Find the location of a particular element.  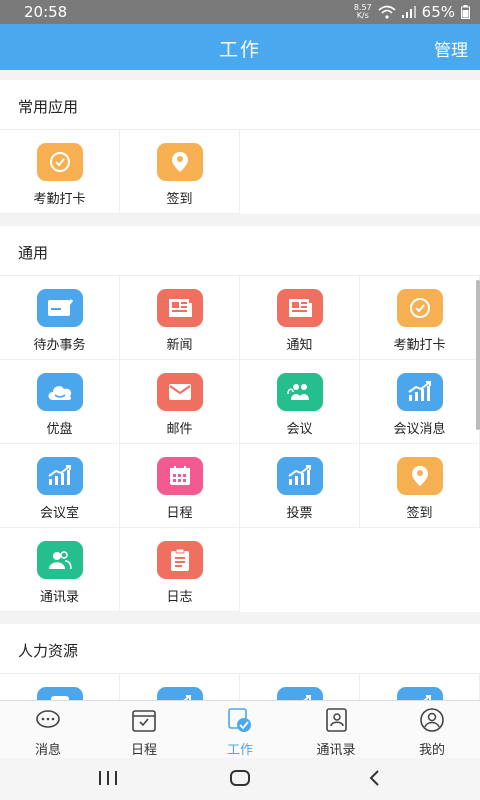

tab-calendar: 日程 is located at coordinates (144, 729).